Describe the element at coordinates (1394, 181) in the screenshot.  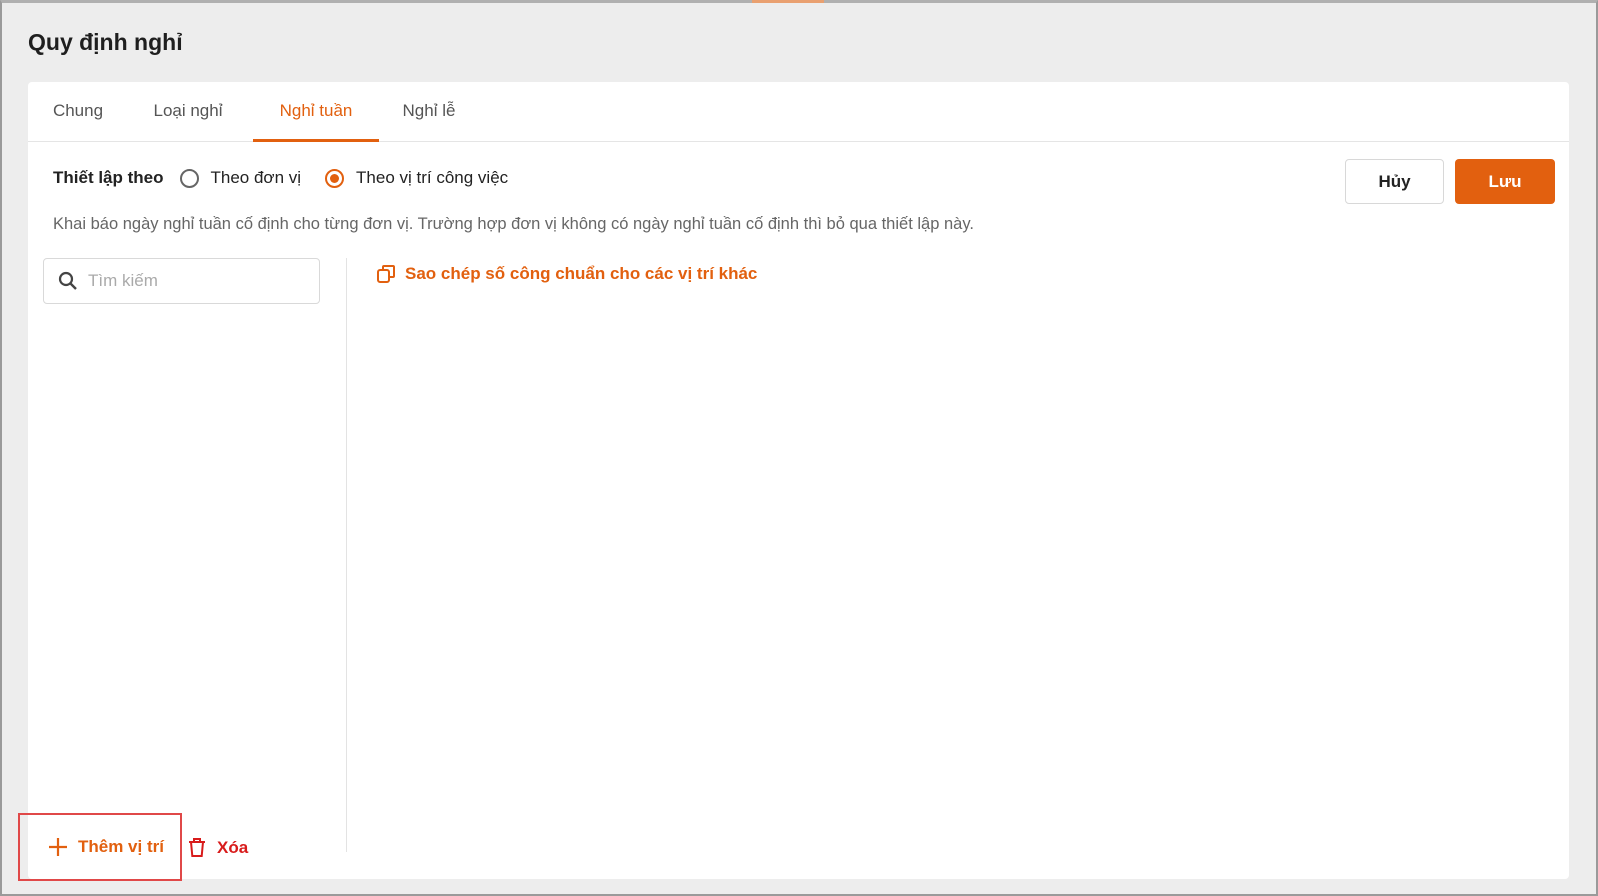
I see `cancel-button: Hủy` at that location.